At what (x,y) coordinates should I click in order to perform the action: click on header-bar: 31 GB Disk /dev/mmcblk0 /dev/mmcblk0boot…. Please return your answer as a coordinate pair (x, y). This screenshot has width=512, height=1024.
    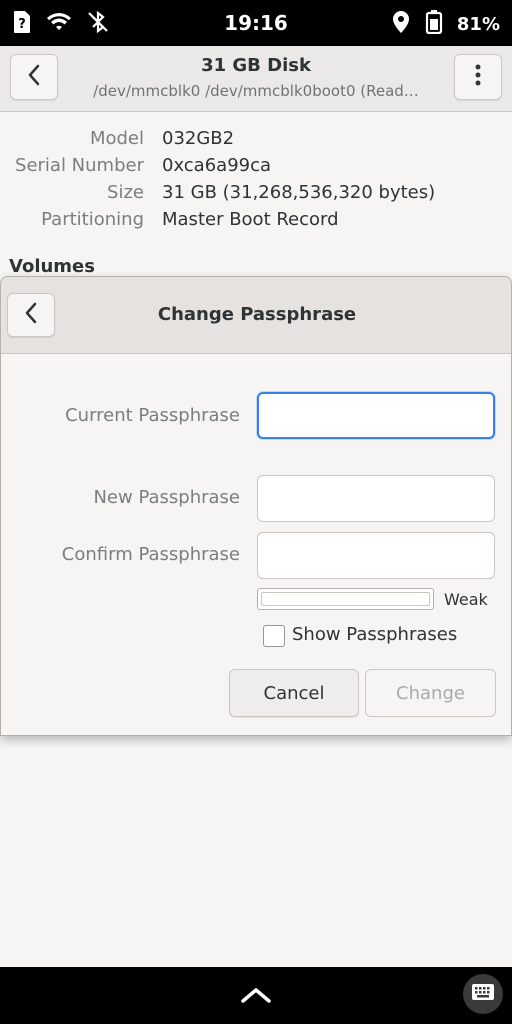
    Looking at the image, I should click on (256, 79).